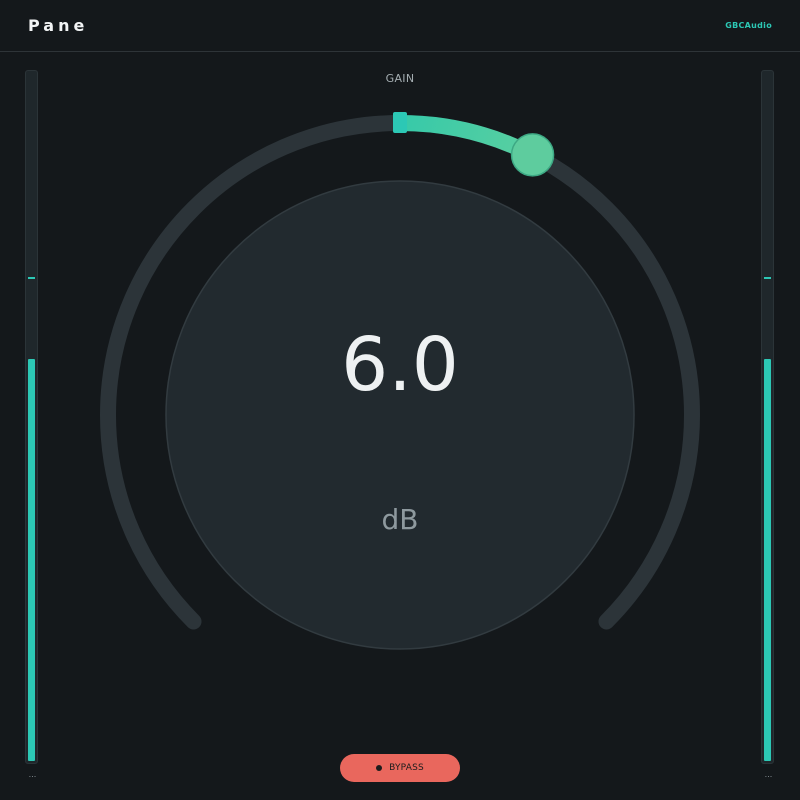  What do you see at coordinates (400, 122) in the screenshot?
I see `knob-center-marker` at bounding box center [400, 122].